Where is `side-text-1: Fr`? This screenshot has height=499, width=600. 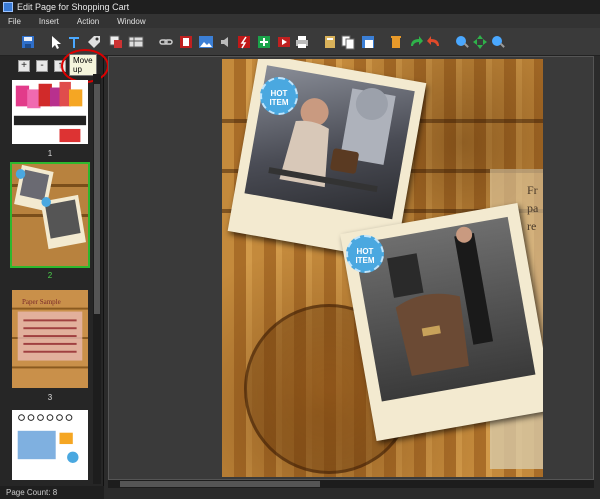 side-text-1: Fr is located at coordinates (532, 190).